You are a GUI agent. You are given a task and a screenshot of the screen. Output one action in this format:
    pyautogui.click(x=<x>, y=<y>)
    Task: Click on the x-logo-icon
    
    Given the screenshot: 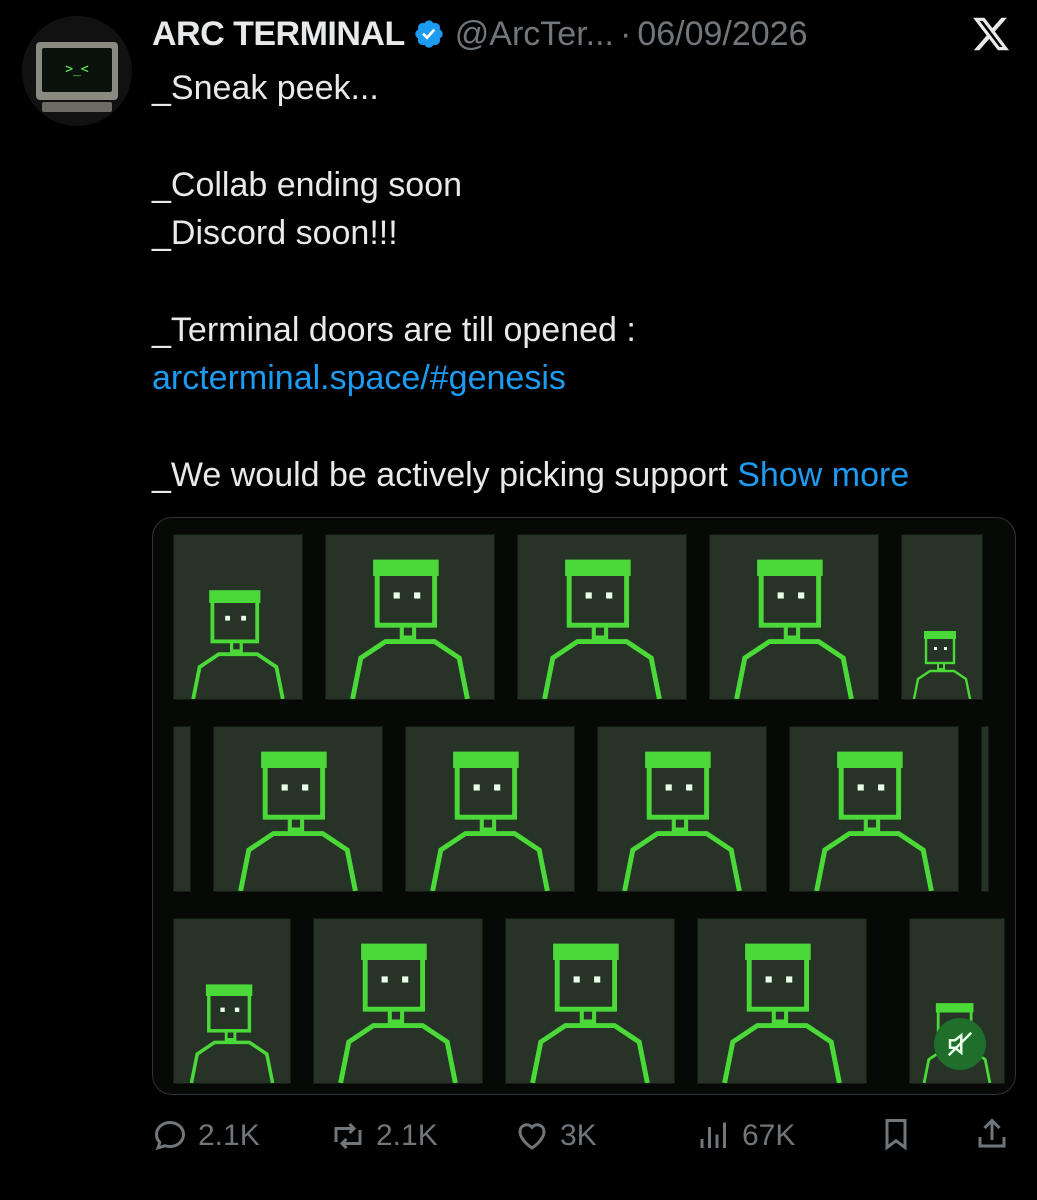 What is the action you would take?
    pyautogui.click(x=991, y=34)
    